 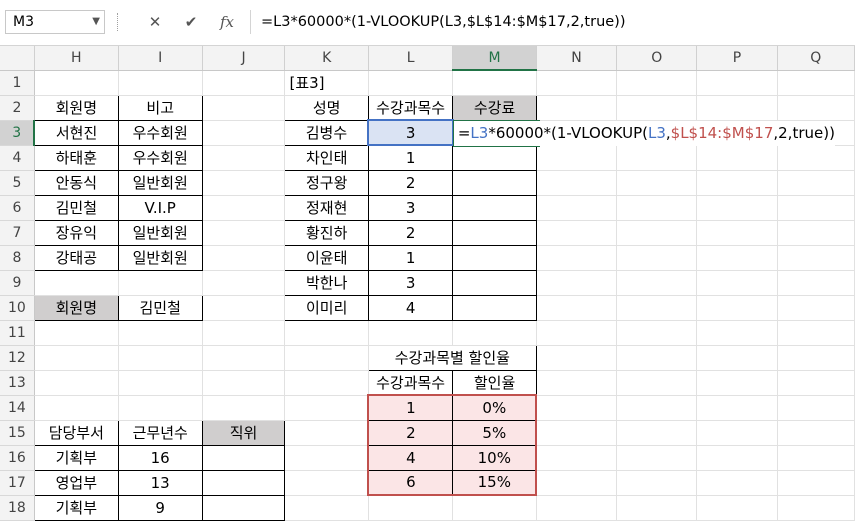 What do you see at coordinates (76, 157) in the screenshot?
I see `member-name-cell: 하태훈` at bounding box center [76, 157].